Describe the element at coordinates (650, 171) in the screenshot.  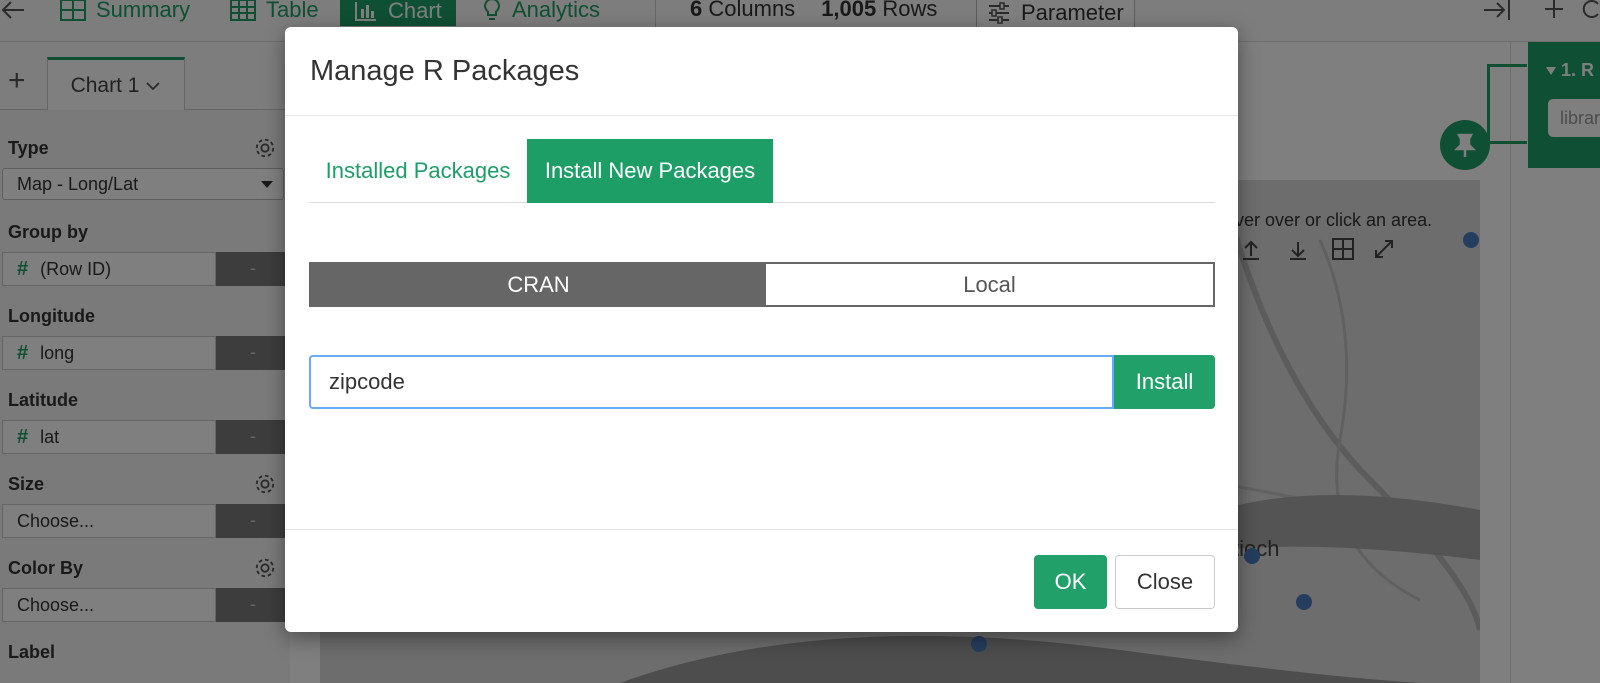
I see `tab-install-new-packages: Install New Packages` at that location.